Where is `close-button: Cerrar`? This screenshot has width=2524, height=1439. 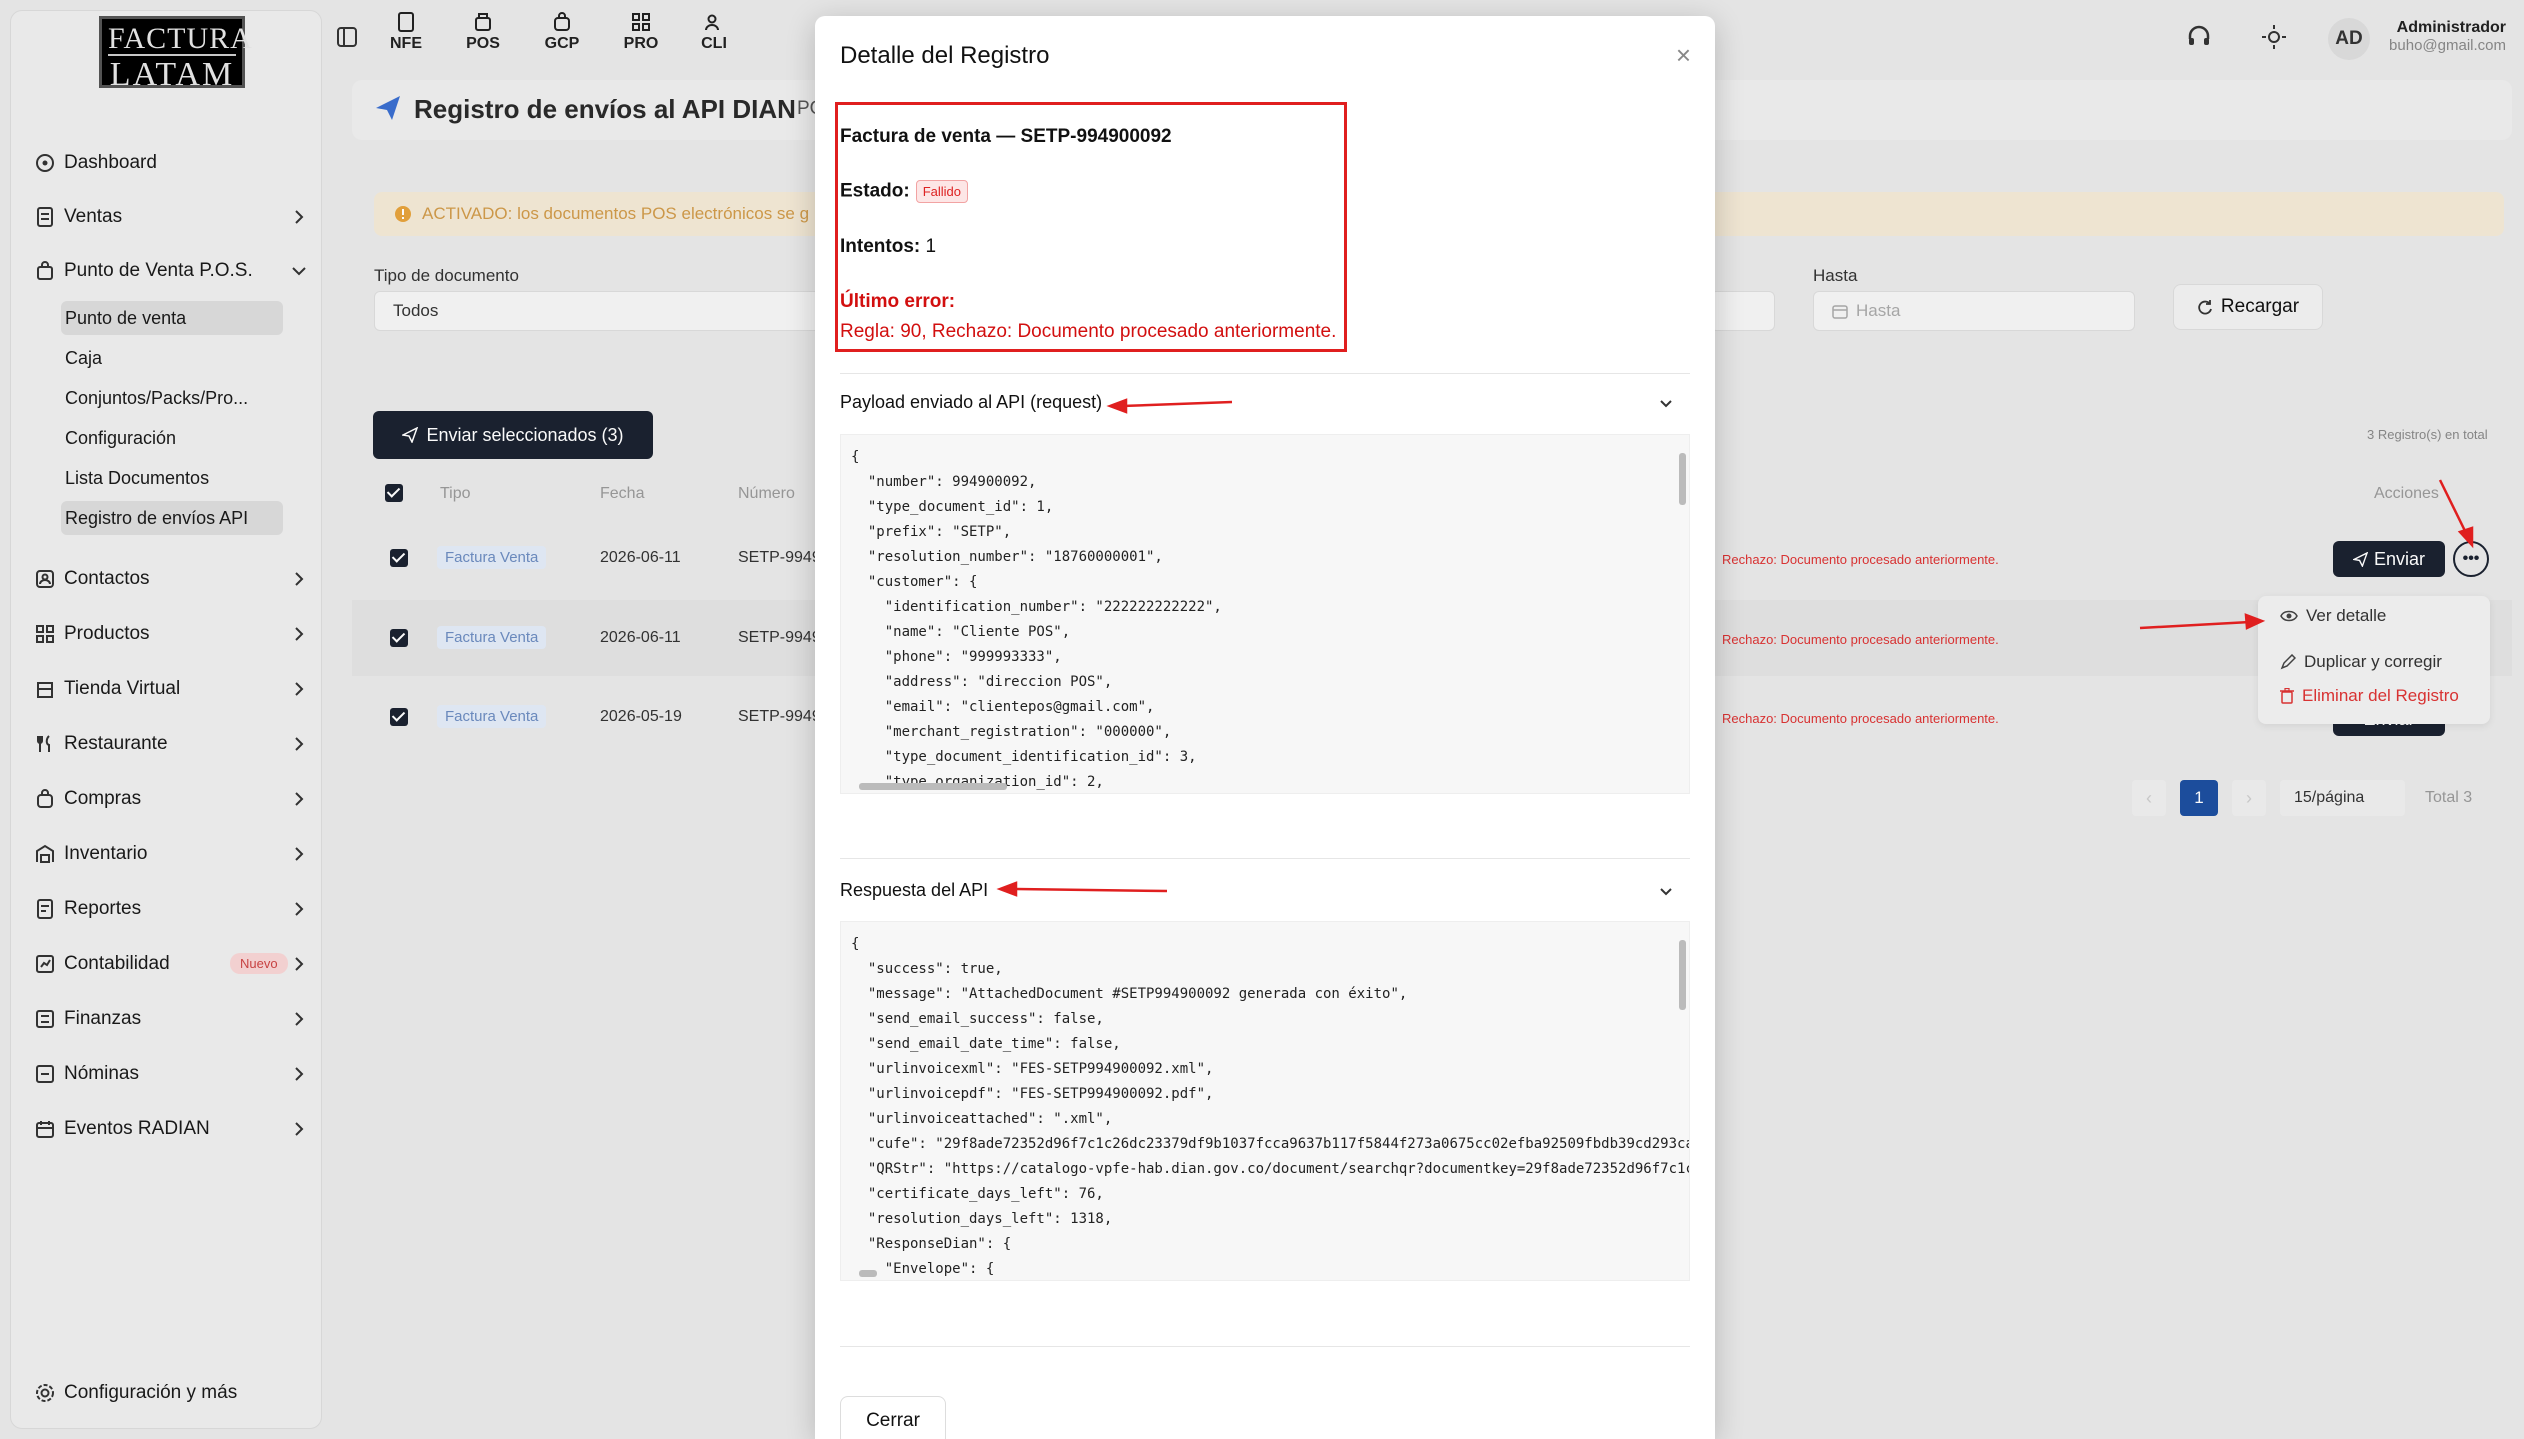
close-button: Cerrar is located at coordinates (893, 1417).